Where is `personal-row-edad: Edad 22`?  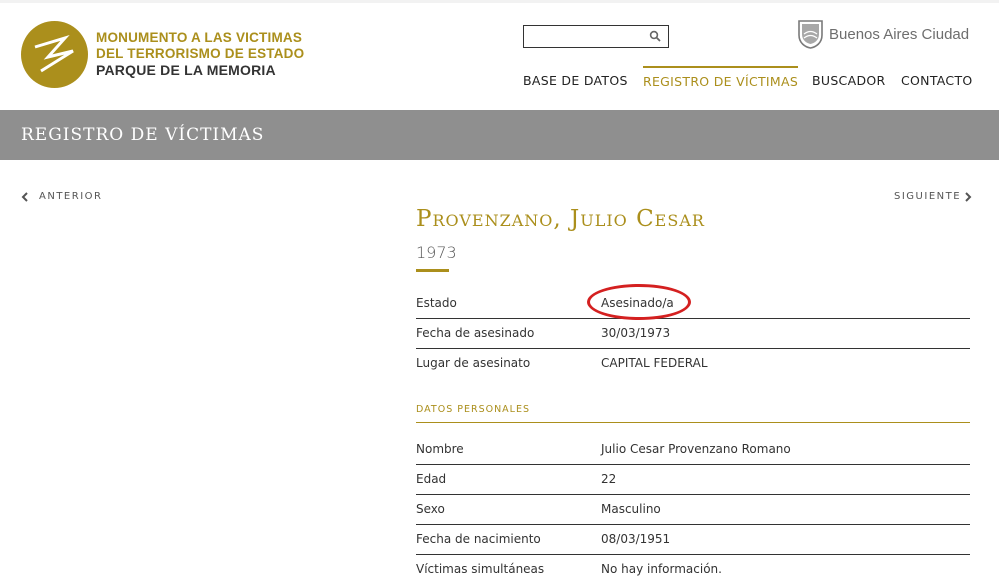 personal-row-edad: Edad 22 is located at coordinates (693, 479).